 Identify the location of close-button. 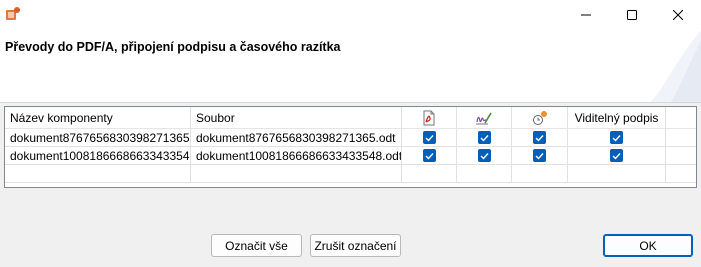
(678, 15).